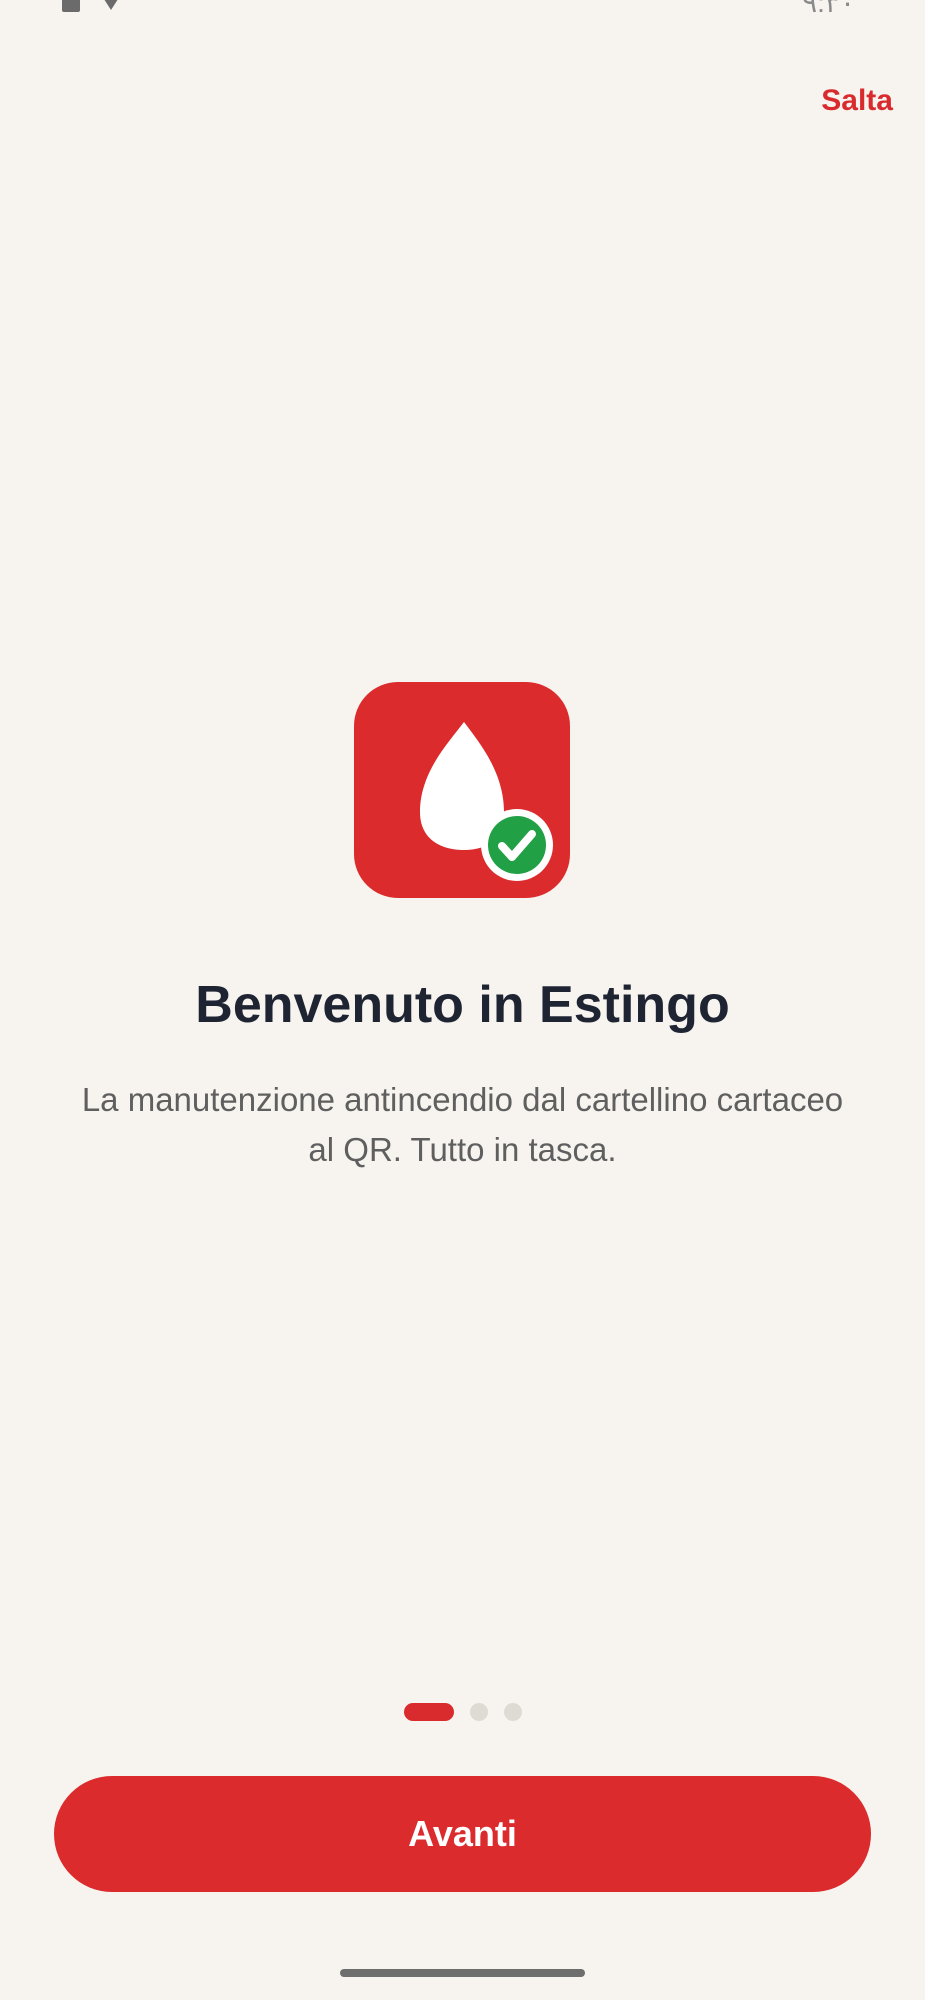 The width and height of the screenshot is (925, 2000). Describe the element at coordinates (857, 101) in the screenshot. I see `skip-button: Salta` at that location.